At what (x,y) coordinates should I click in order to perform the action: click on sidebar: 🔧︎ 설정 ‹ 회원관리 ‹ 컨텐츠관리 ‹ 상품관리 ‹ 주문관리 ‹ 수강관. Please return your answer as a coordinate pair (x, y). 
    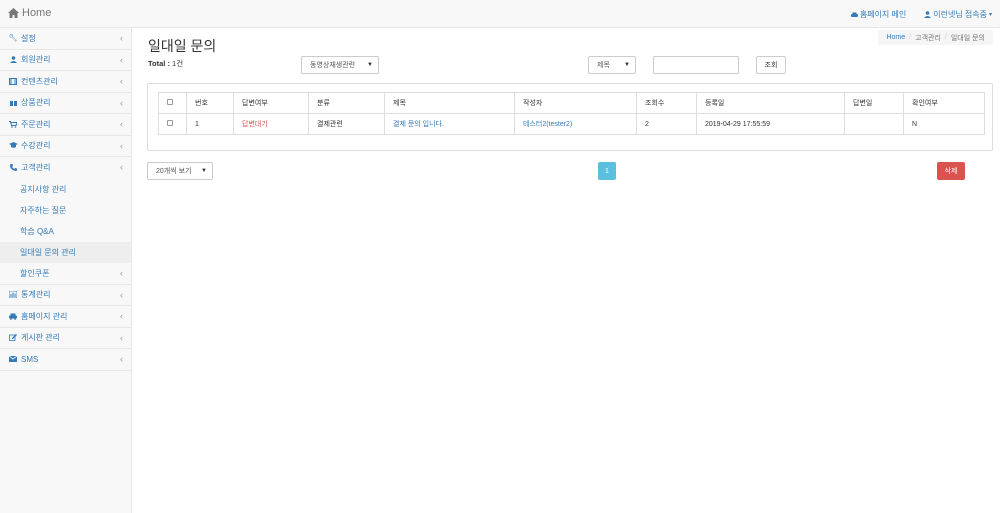
    Looking at the image, I should click on (66, 270).